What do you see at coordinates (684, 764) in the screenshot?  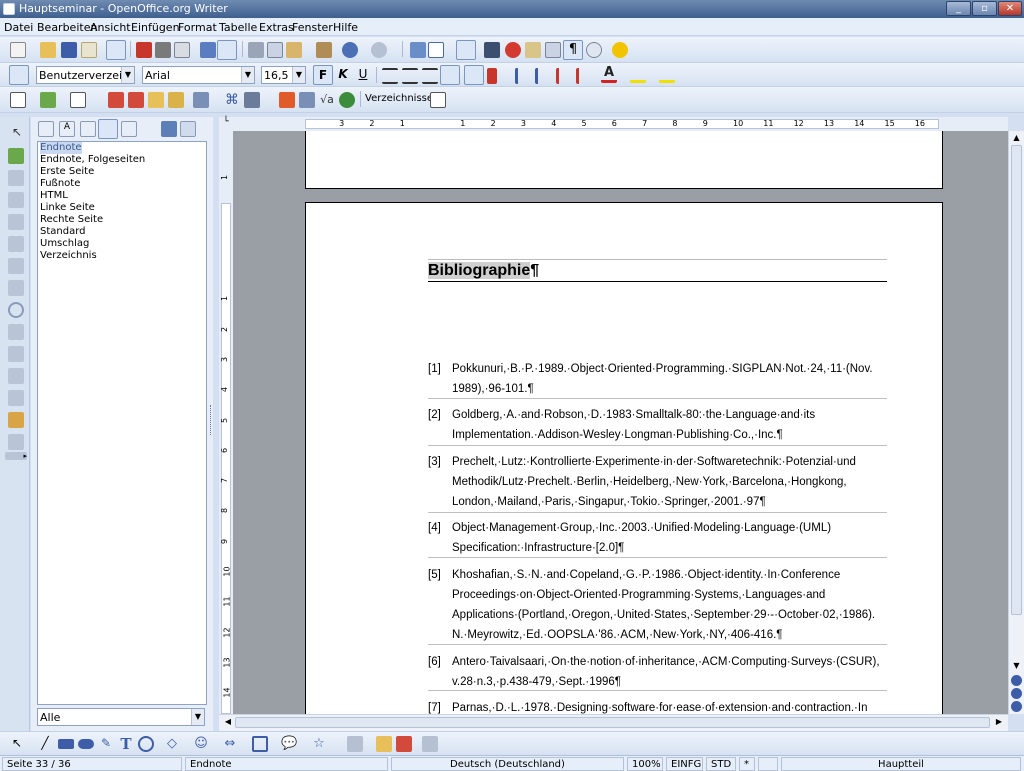 I see `insert-mode-indicator: EINFG` at bounding box center [684, 764].